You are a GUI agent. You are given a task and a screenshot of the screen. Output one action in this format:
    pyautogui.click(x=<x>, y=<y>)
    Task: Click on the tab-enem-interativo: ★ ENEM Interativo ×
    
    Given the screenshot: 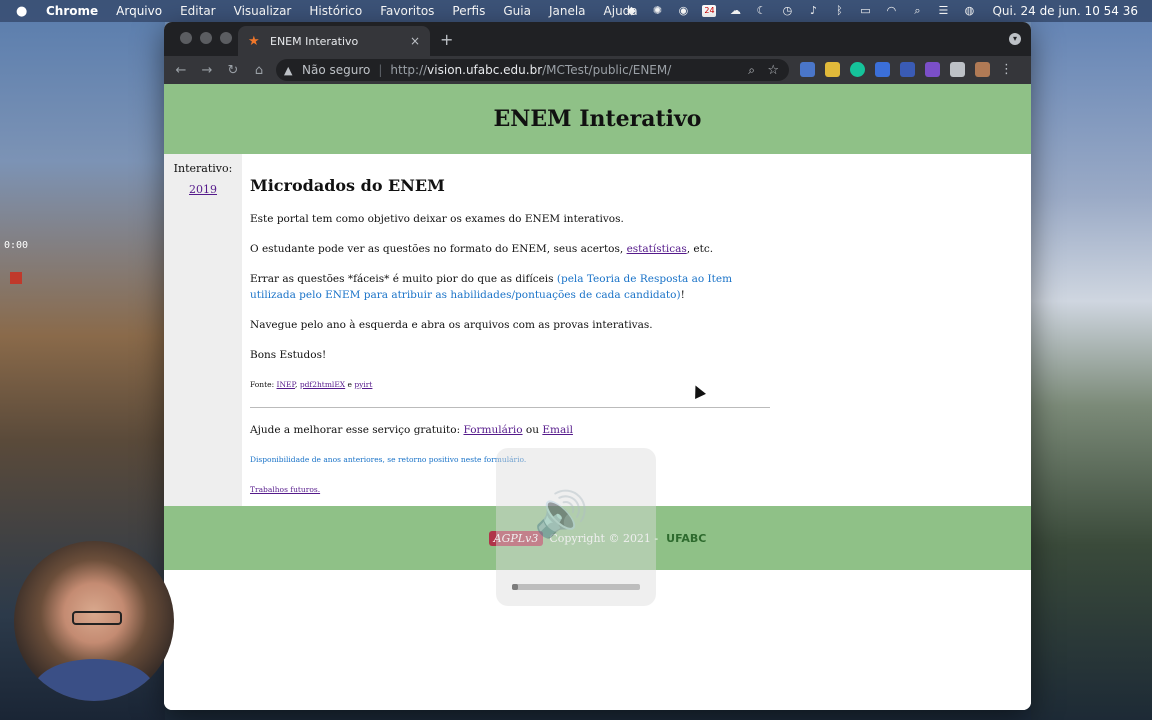 What is the action you would take?
    pyautogui.click(x=334, y=41)
    